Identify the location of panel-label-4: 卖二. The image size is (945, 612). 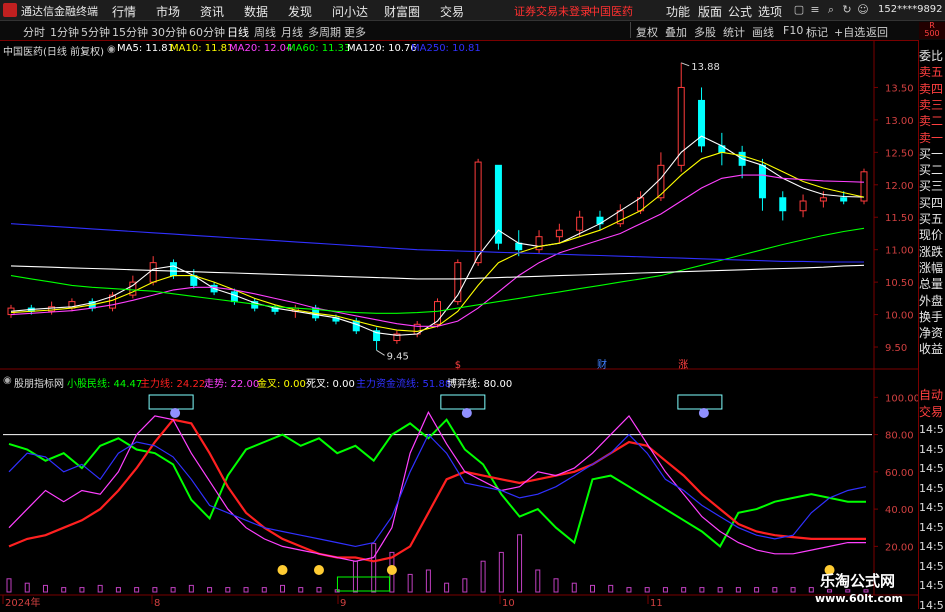
(931, 121).